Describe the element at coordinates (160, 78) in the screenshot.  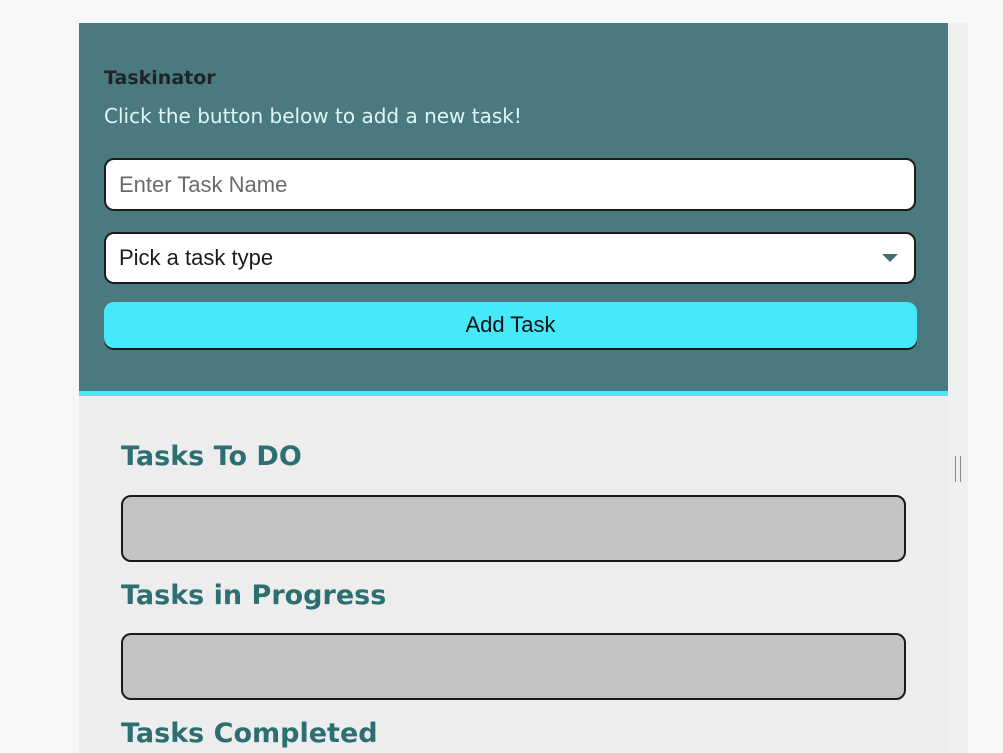
I see `app-title: Taskinator` at that location.